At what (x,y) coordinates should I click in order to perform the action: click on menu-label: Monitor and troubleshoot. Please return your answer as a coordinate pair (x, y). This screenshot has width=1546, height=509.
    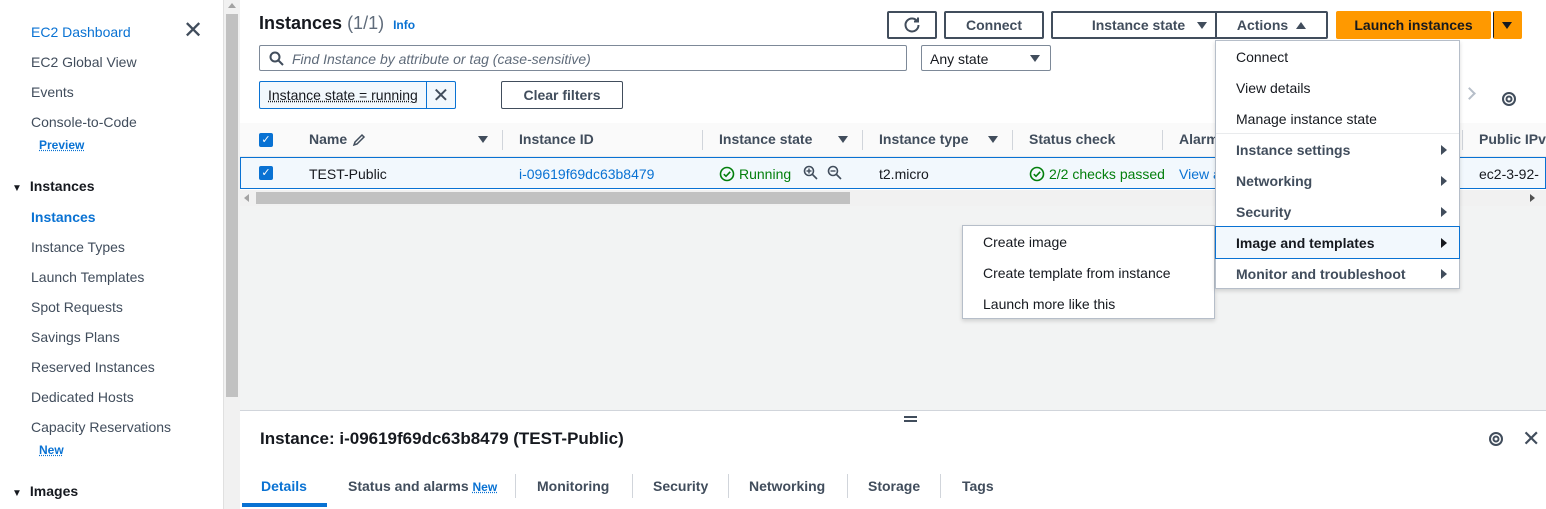
    Looking at the image, I should click on (1321, 273).